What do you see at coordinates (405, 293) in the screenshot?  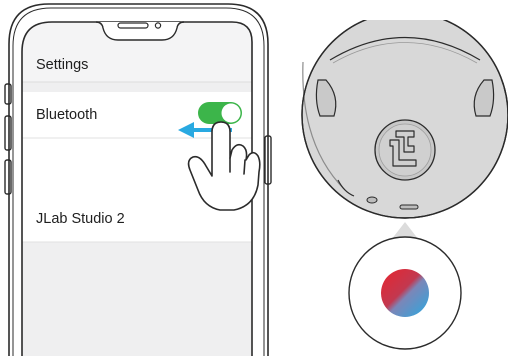 I see `led-indicator-light` at bounding box center [405, 293].